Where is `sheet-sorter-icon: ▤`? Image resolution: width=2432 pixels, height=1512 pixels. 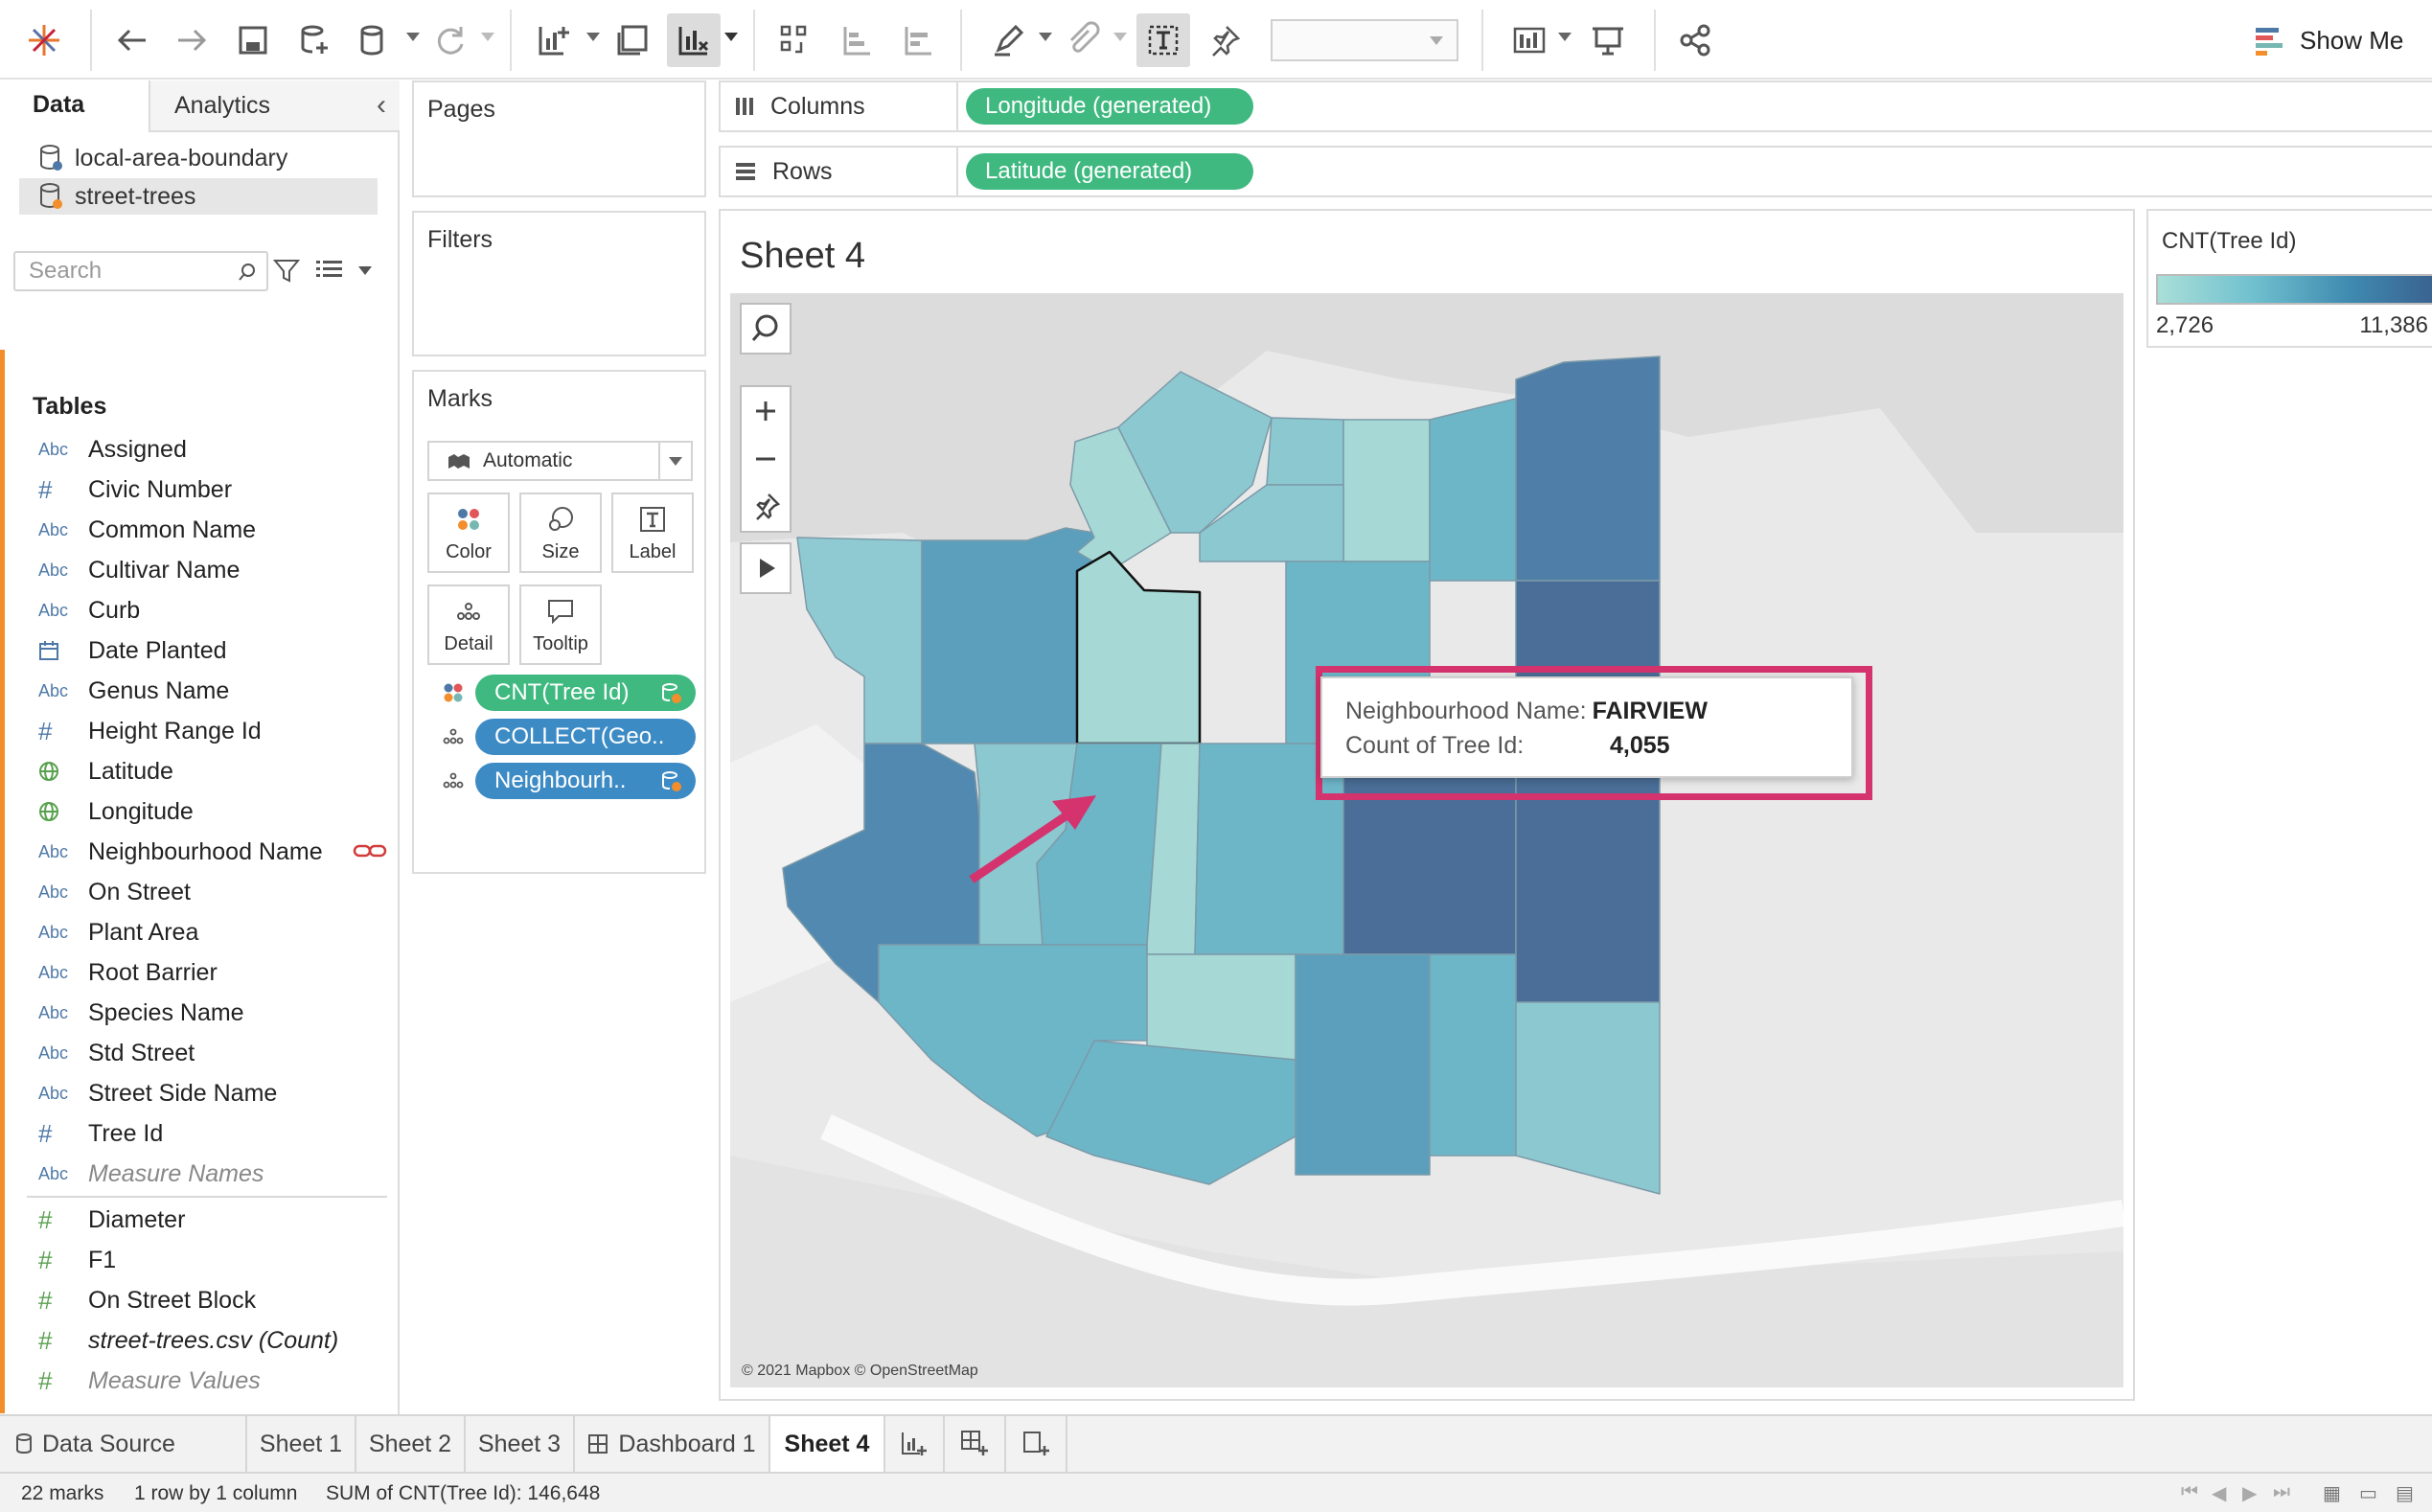
sheet-sorter-icon: ▤ is located at coordinates (2405, 1493).